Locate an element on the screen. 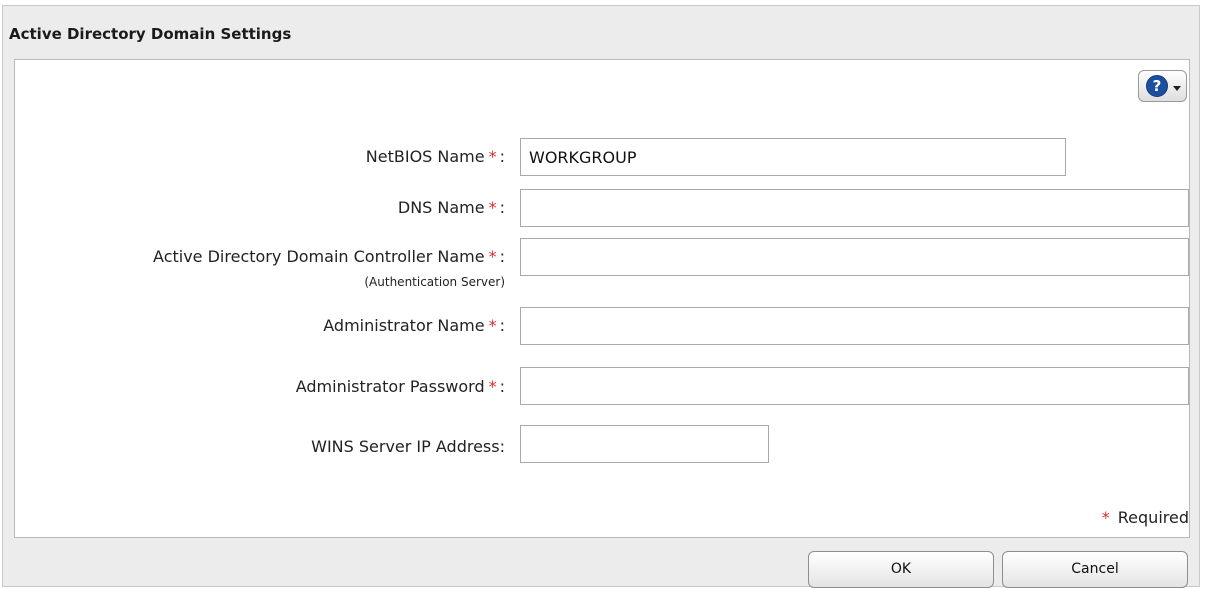 This screenshot has height=589, width=1206. ok-button: OK is located at coordinates (901, 569).